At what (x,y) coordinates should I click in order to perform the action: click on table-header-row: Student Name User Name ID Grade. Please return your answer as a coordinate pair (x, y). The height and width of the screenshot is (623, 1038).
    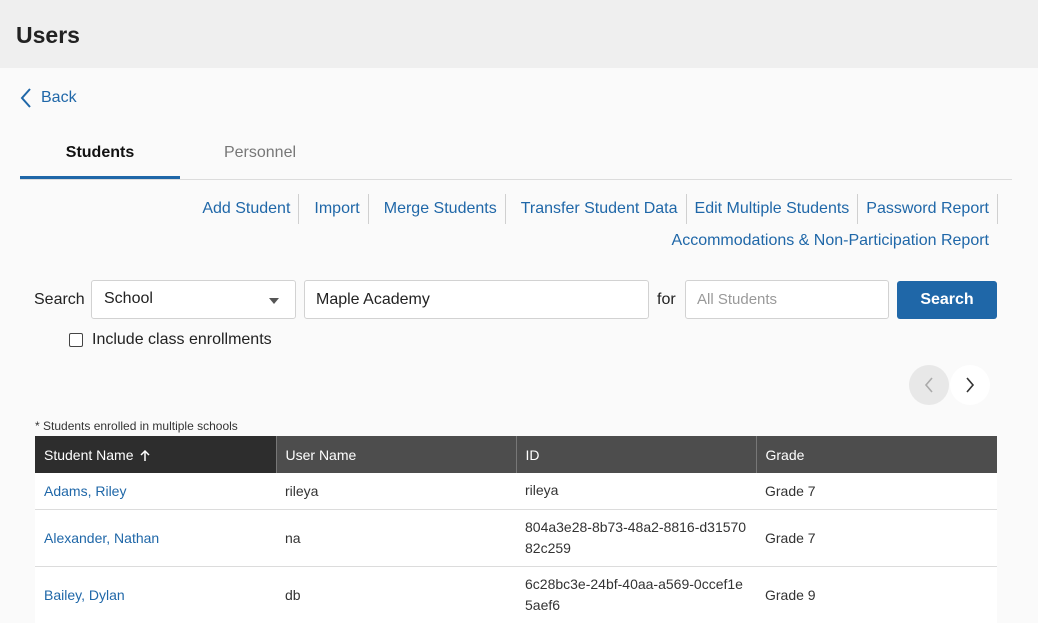
    Looking at the image, I should click on (516, 454).